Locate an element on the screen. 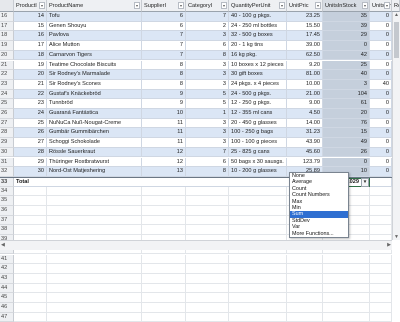  table-cell: 9.20 is located at coordinates (305, 65).